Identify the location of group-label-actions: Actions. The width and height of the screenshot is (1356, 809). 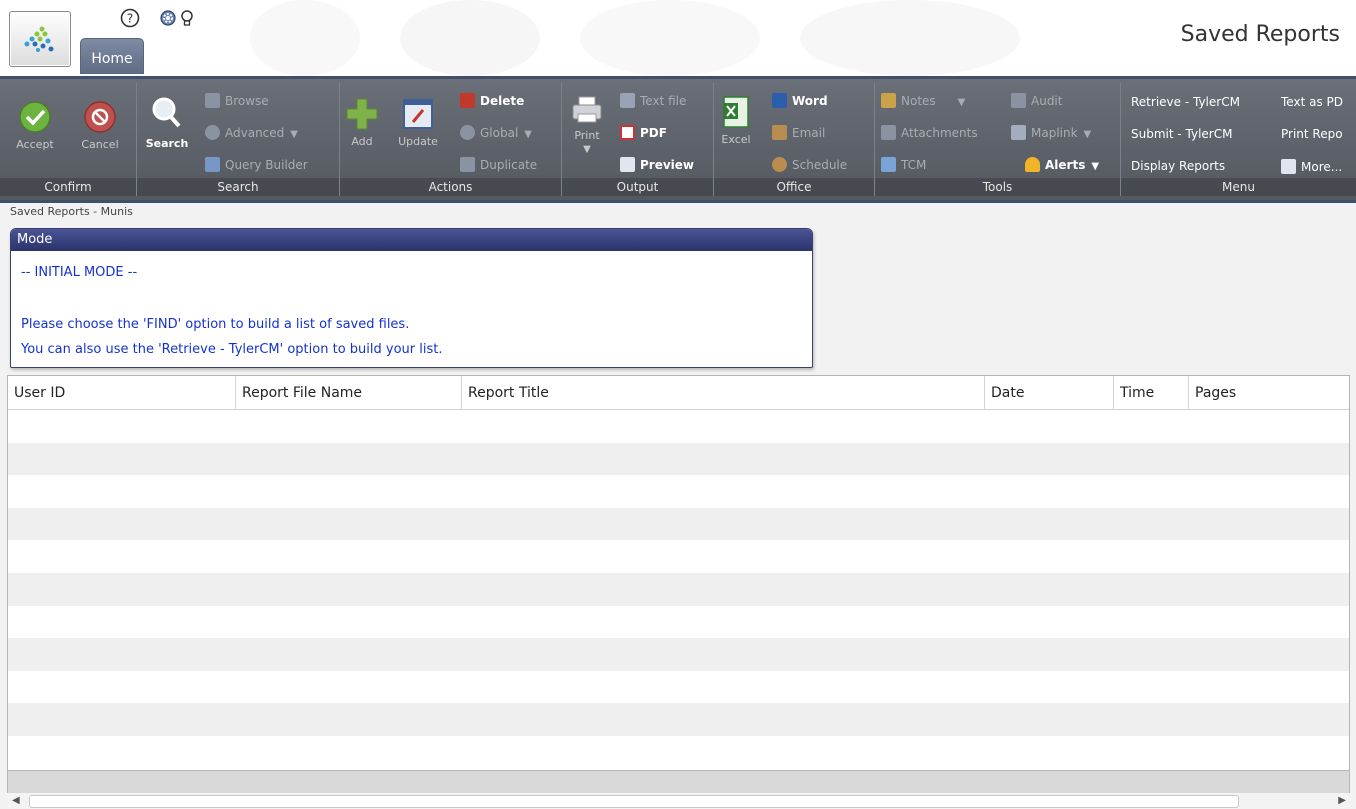
(450, 187).